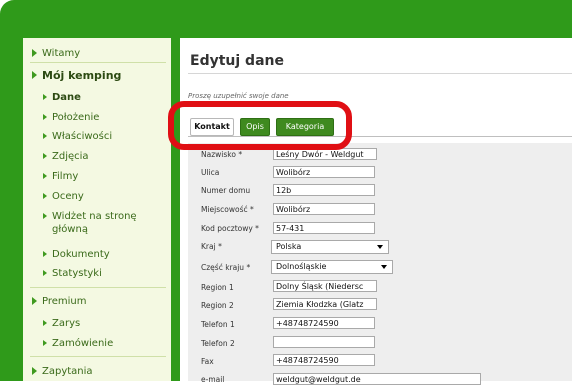  I want to click on sidebar-item-oceny: Oceny, so click(63, 196).